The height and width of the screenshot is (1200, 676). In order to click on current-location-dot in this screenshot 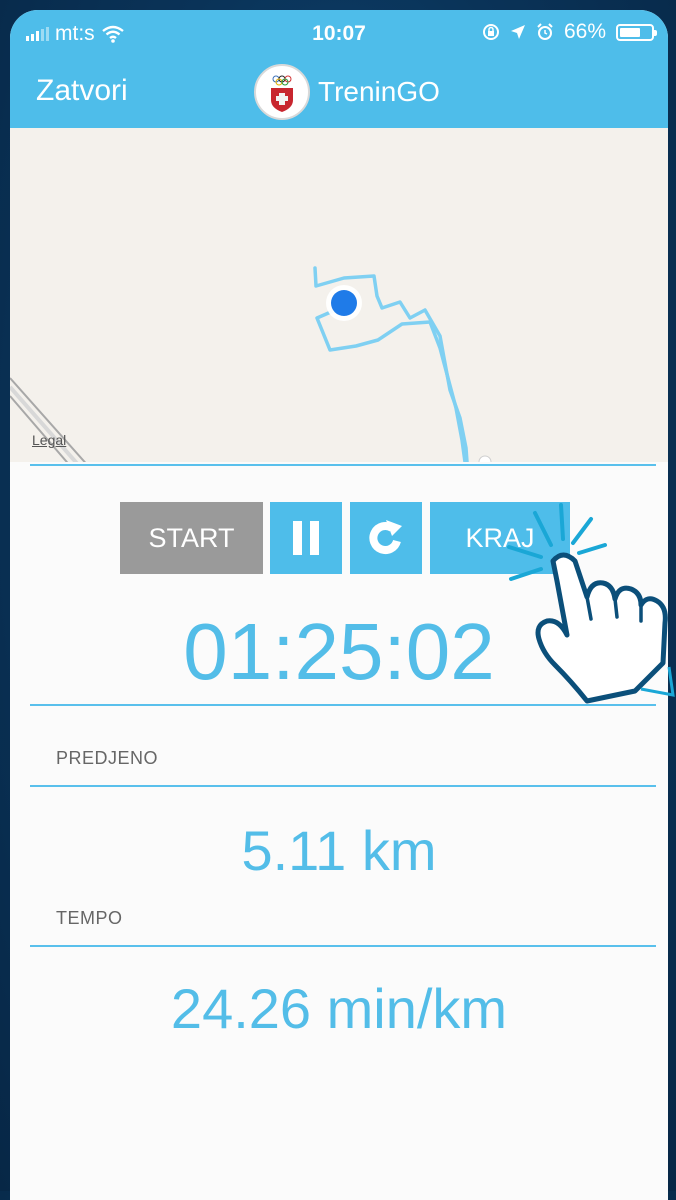, I will do `click(344, 303)`.